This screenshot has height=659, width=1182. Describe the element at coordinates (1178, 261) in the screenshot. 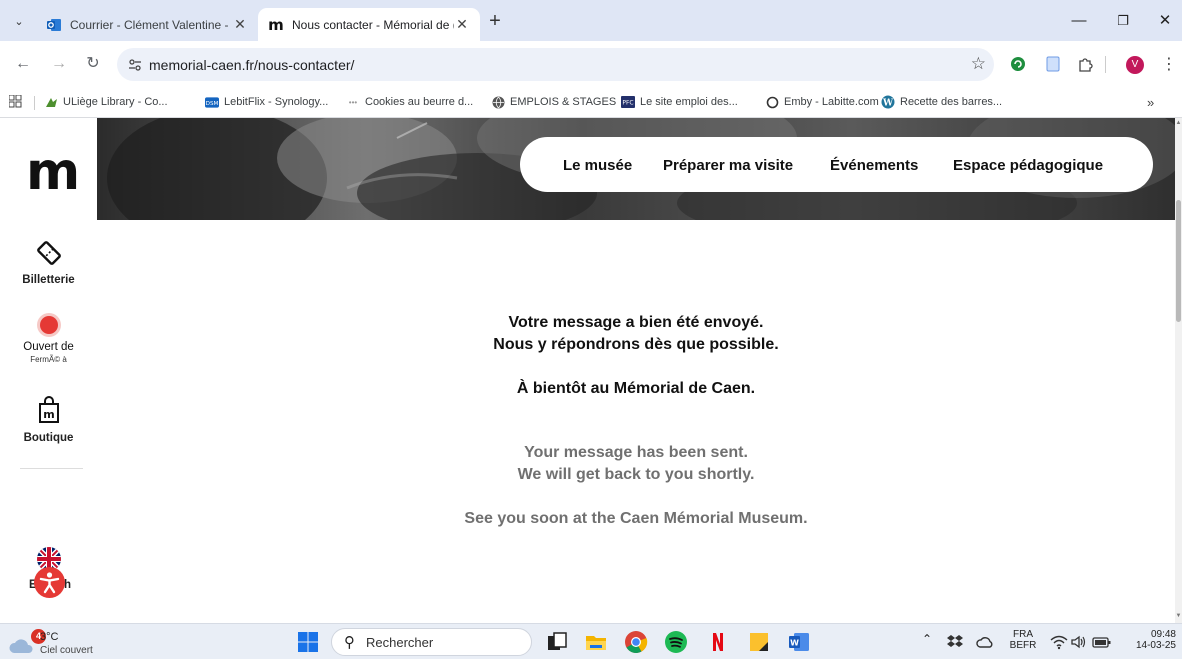

I see `scrollbar-thumb` at that location.